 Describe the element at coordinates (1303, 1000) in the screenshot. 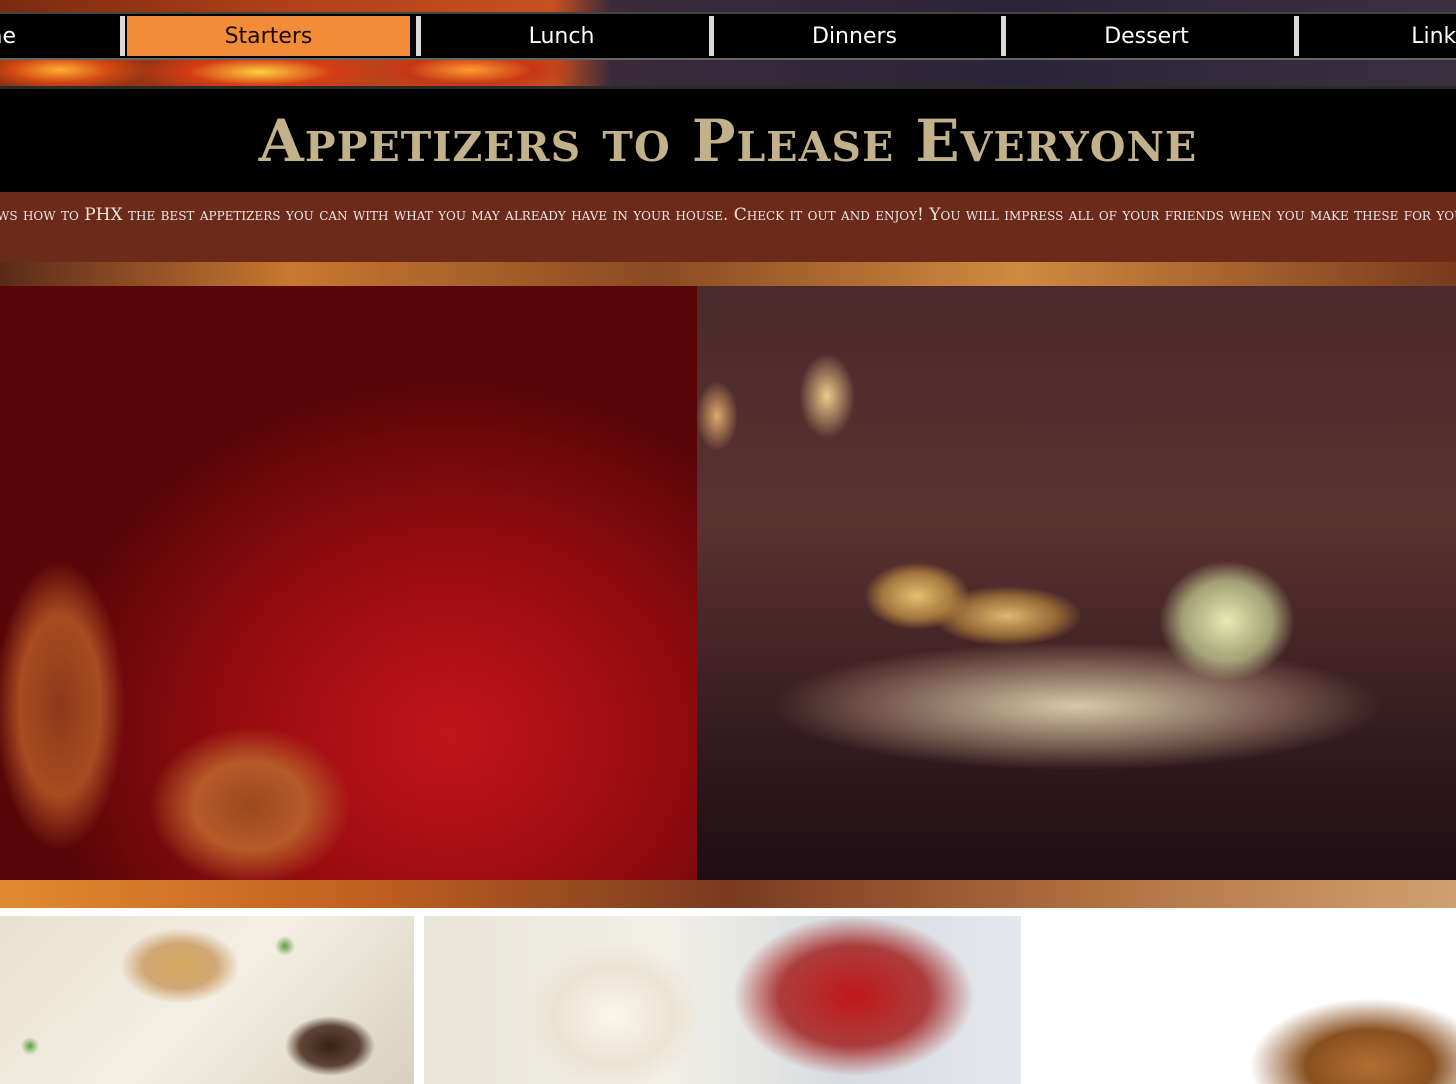

I see `crispy-snack-thumbnail` at that location.